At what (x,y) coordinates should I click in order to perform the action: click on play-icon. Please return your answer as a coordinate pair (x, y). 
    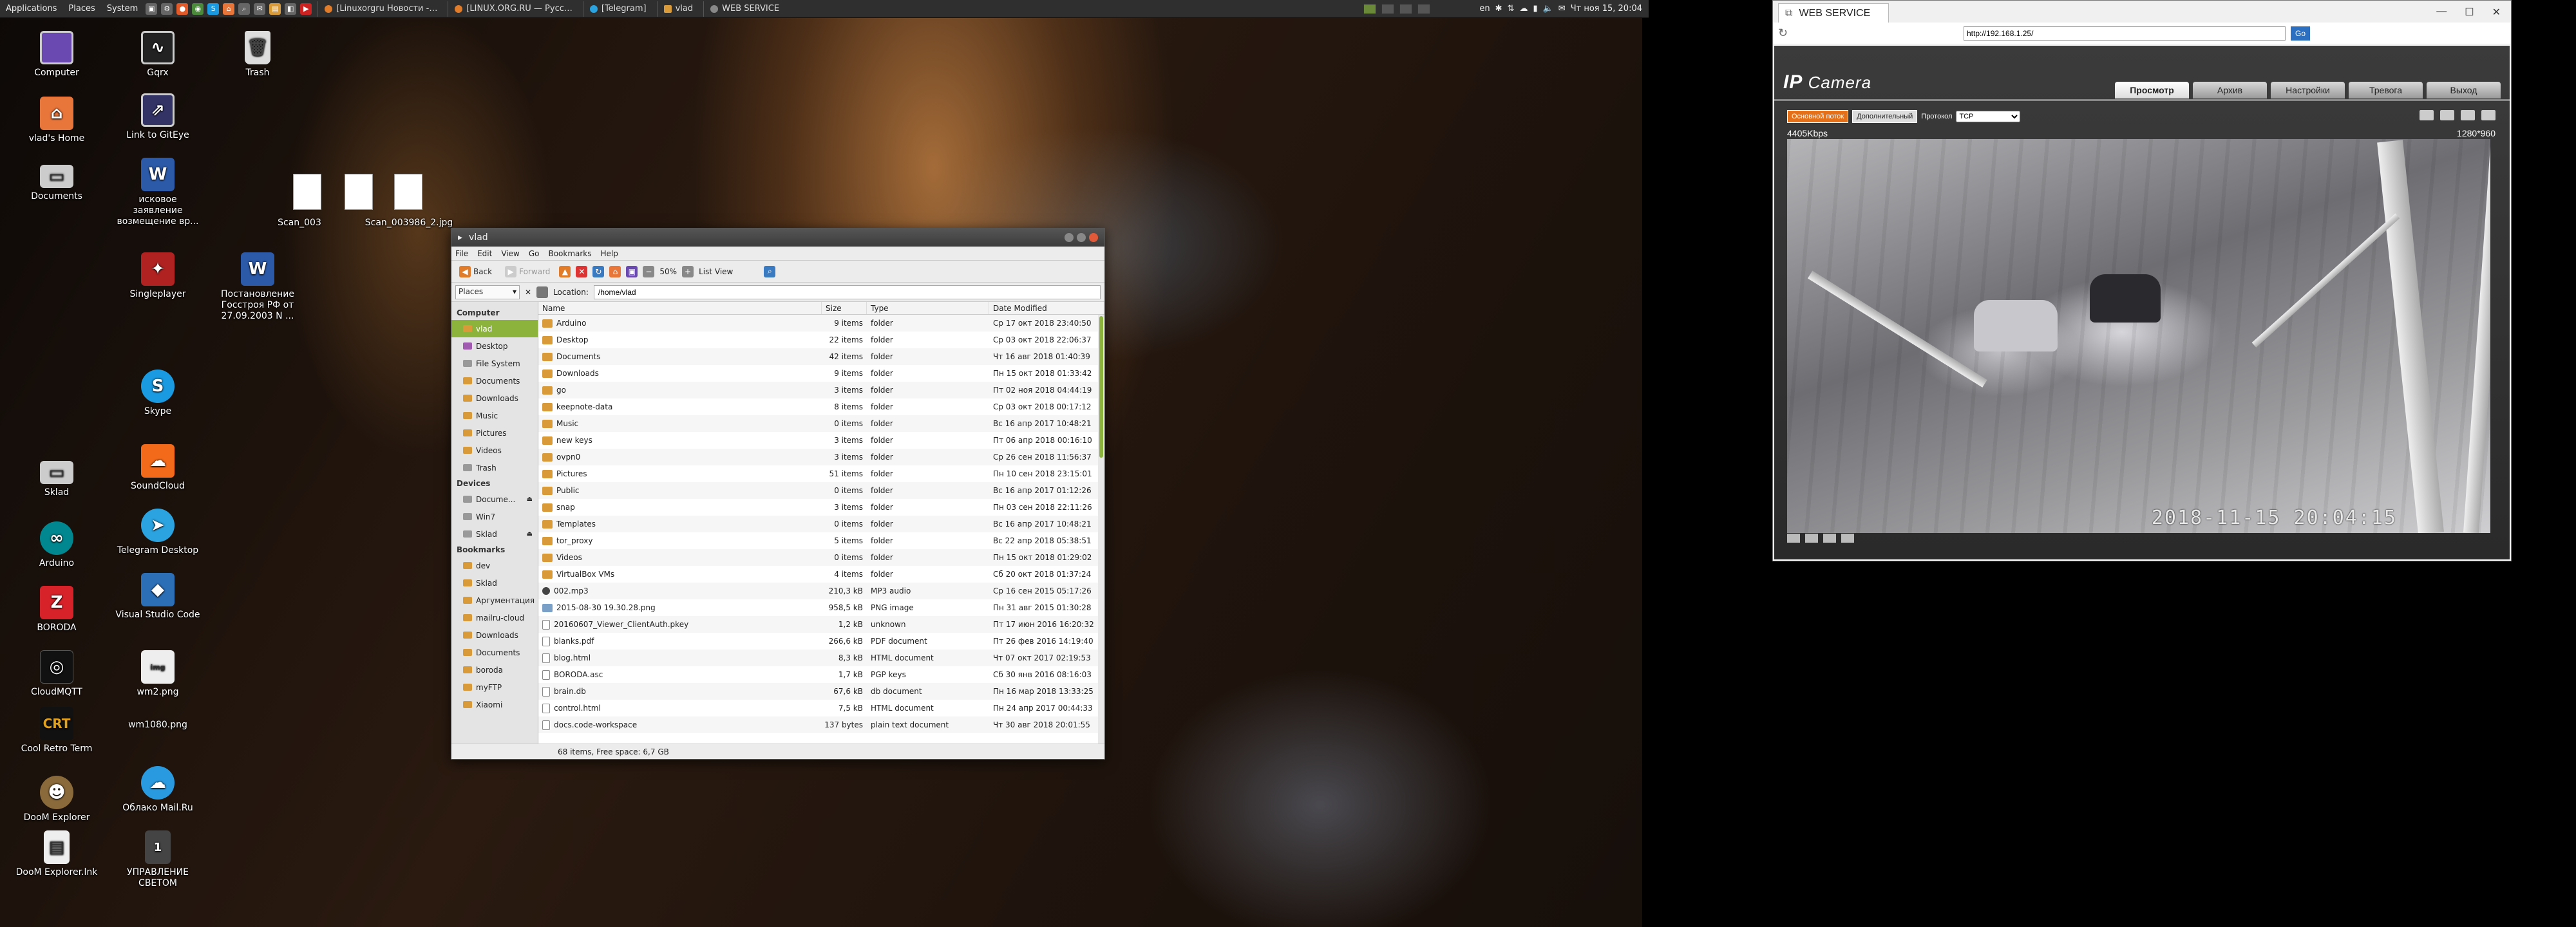
    Looking at the image, I should click on (1793, 538).